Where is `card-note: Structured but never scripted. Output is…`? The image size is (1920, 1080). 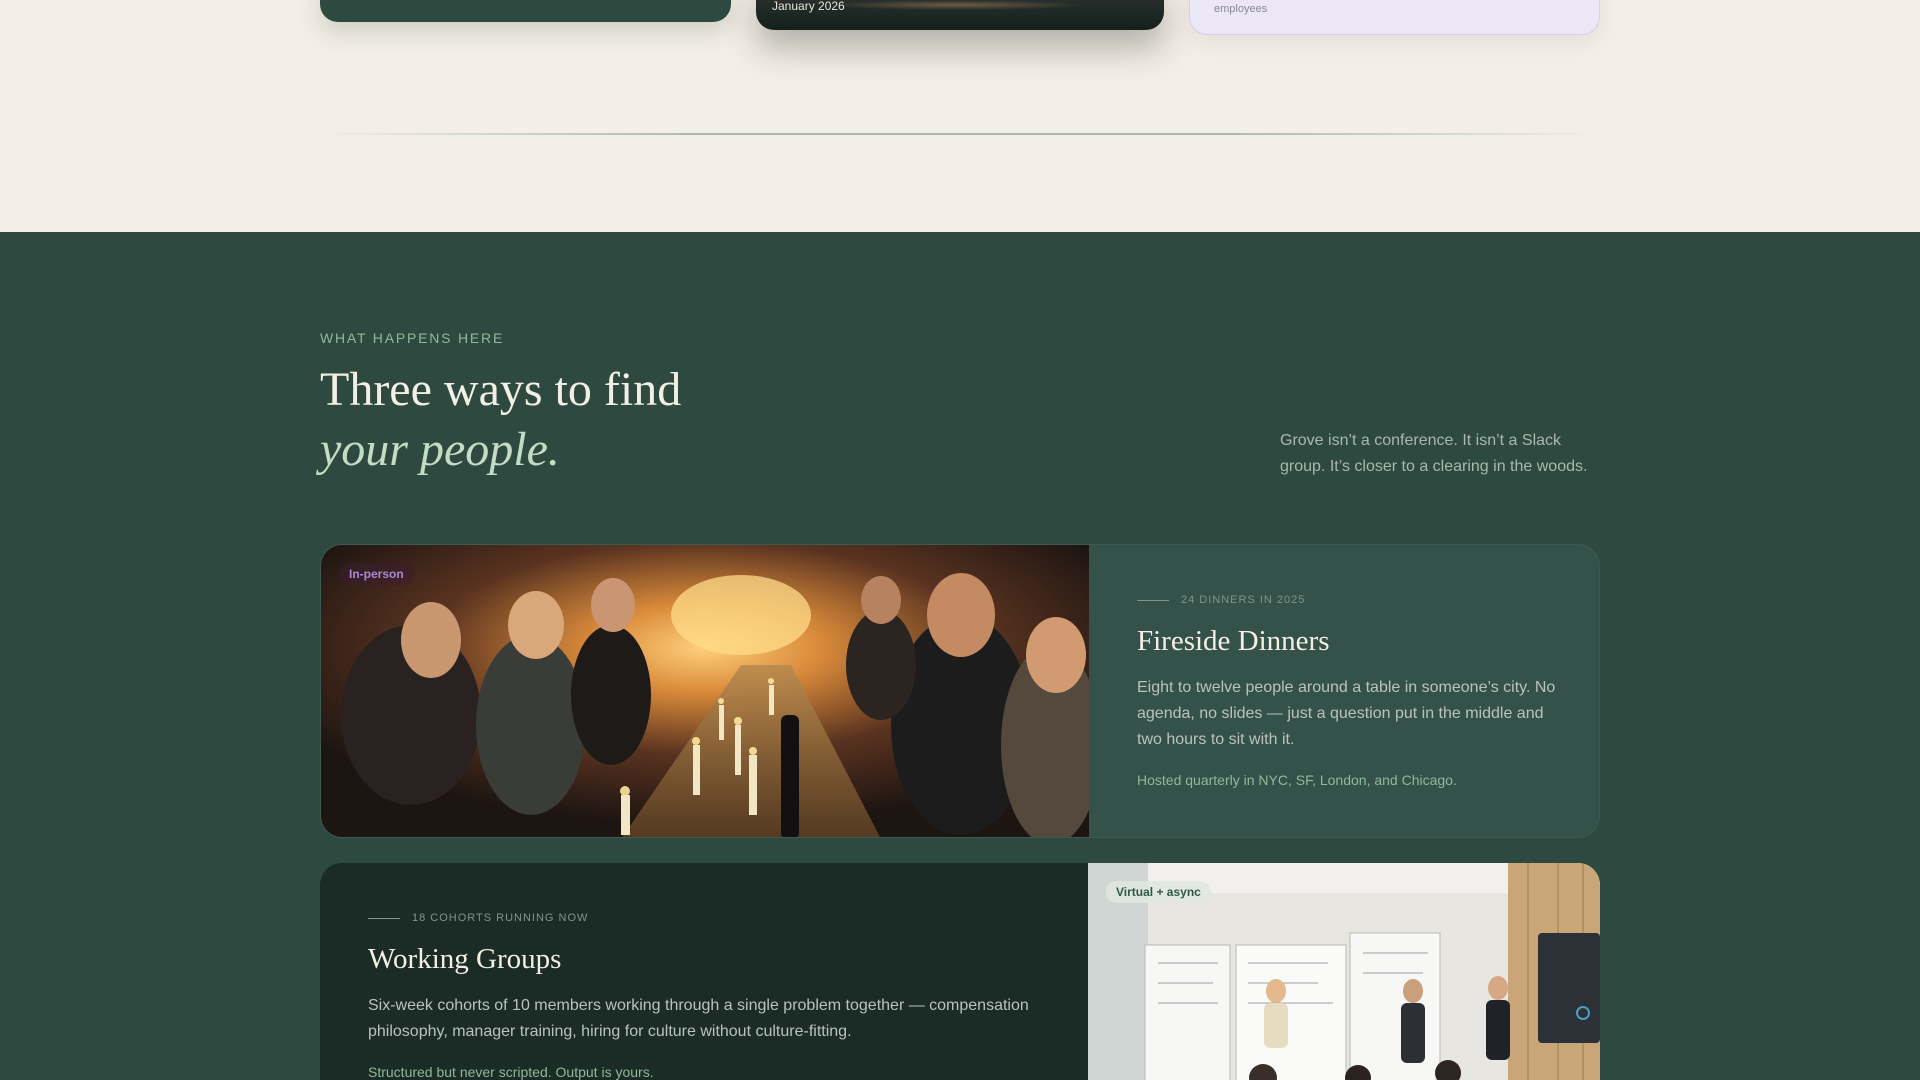 card-note: Structured but never scripted. Output is… is located at coordinates (511, 1072).